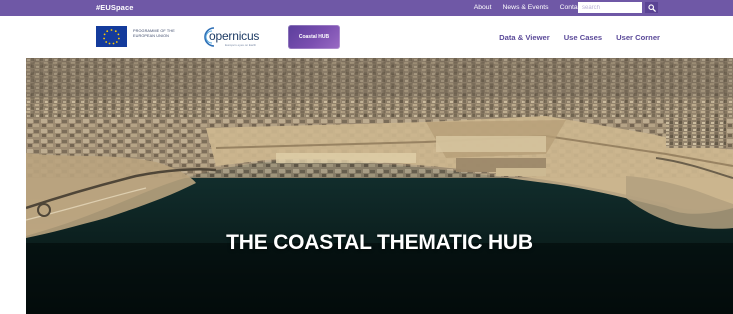  What do you see at coordinates (583, 37) in the screenshot?
I see `nav-use-cases: Use Cases` at bounding box center [583, 37].